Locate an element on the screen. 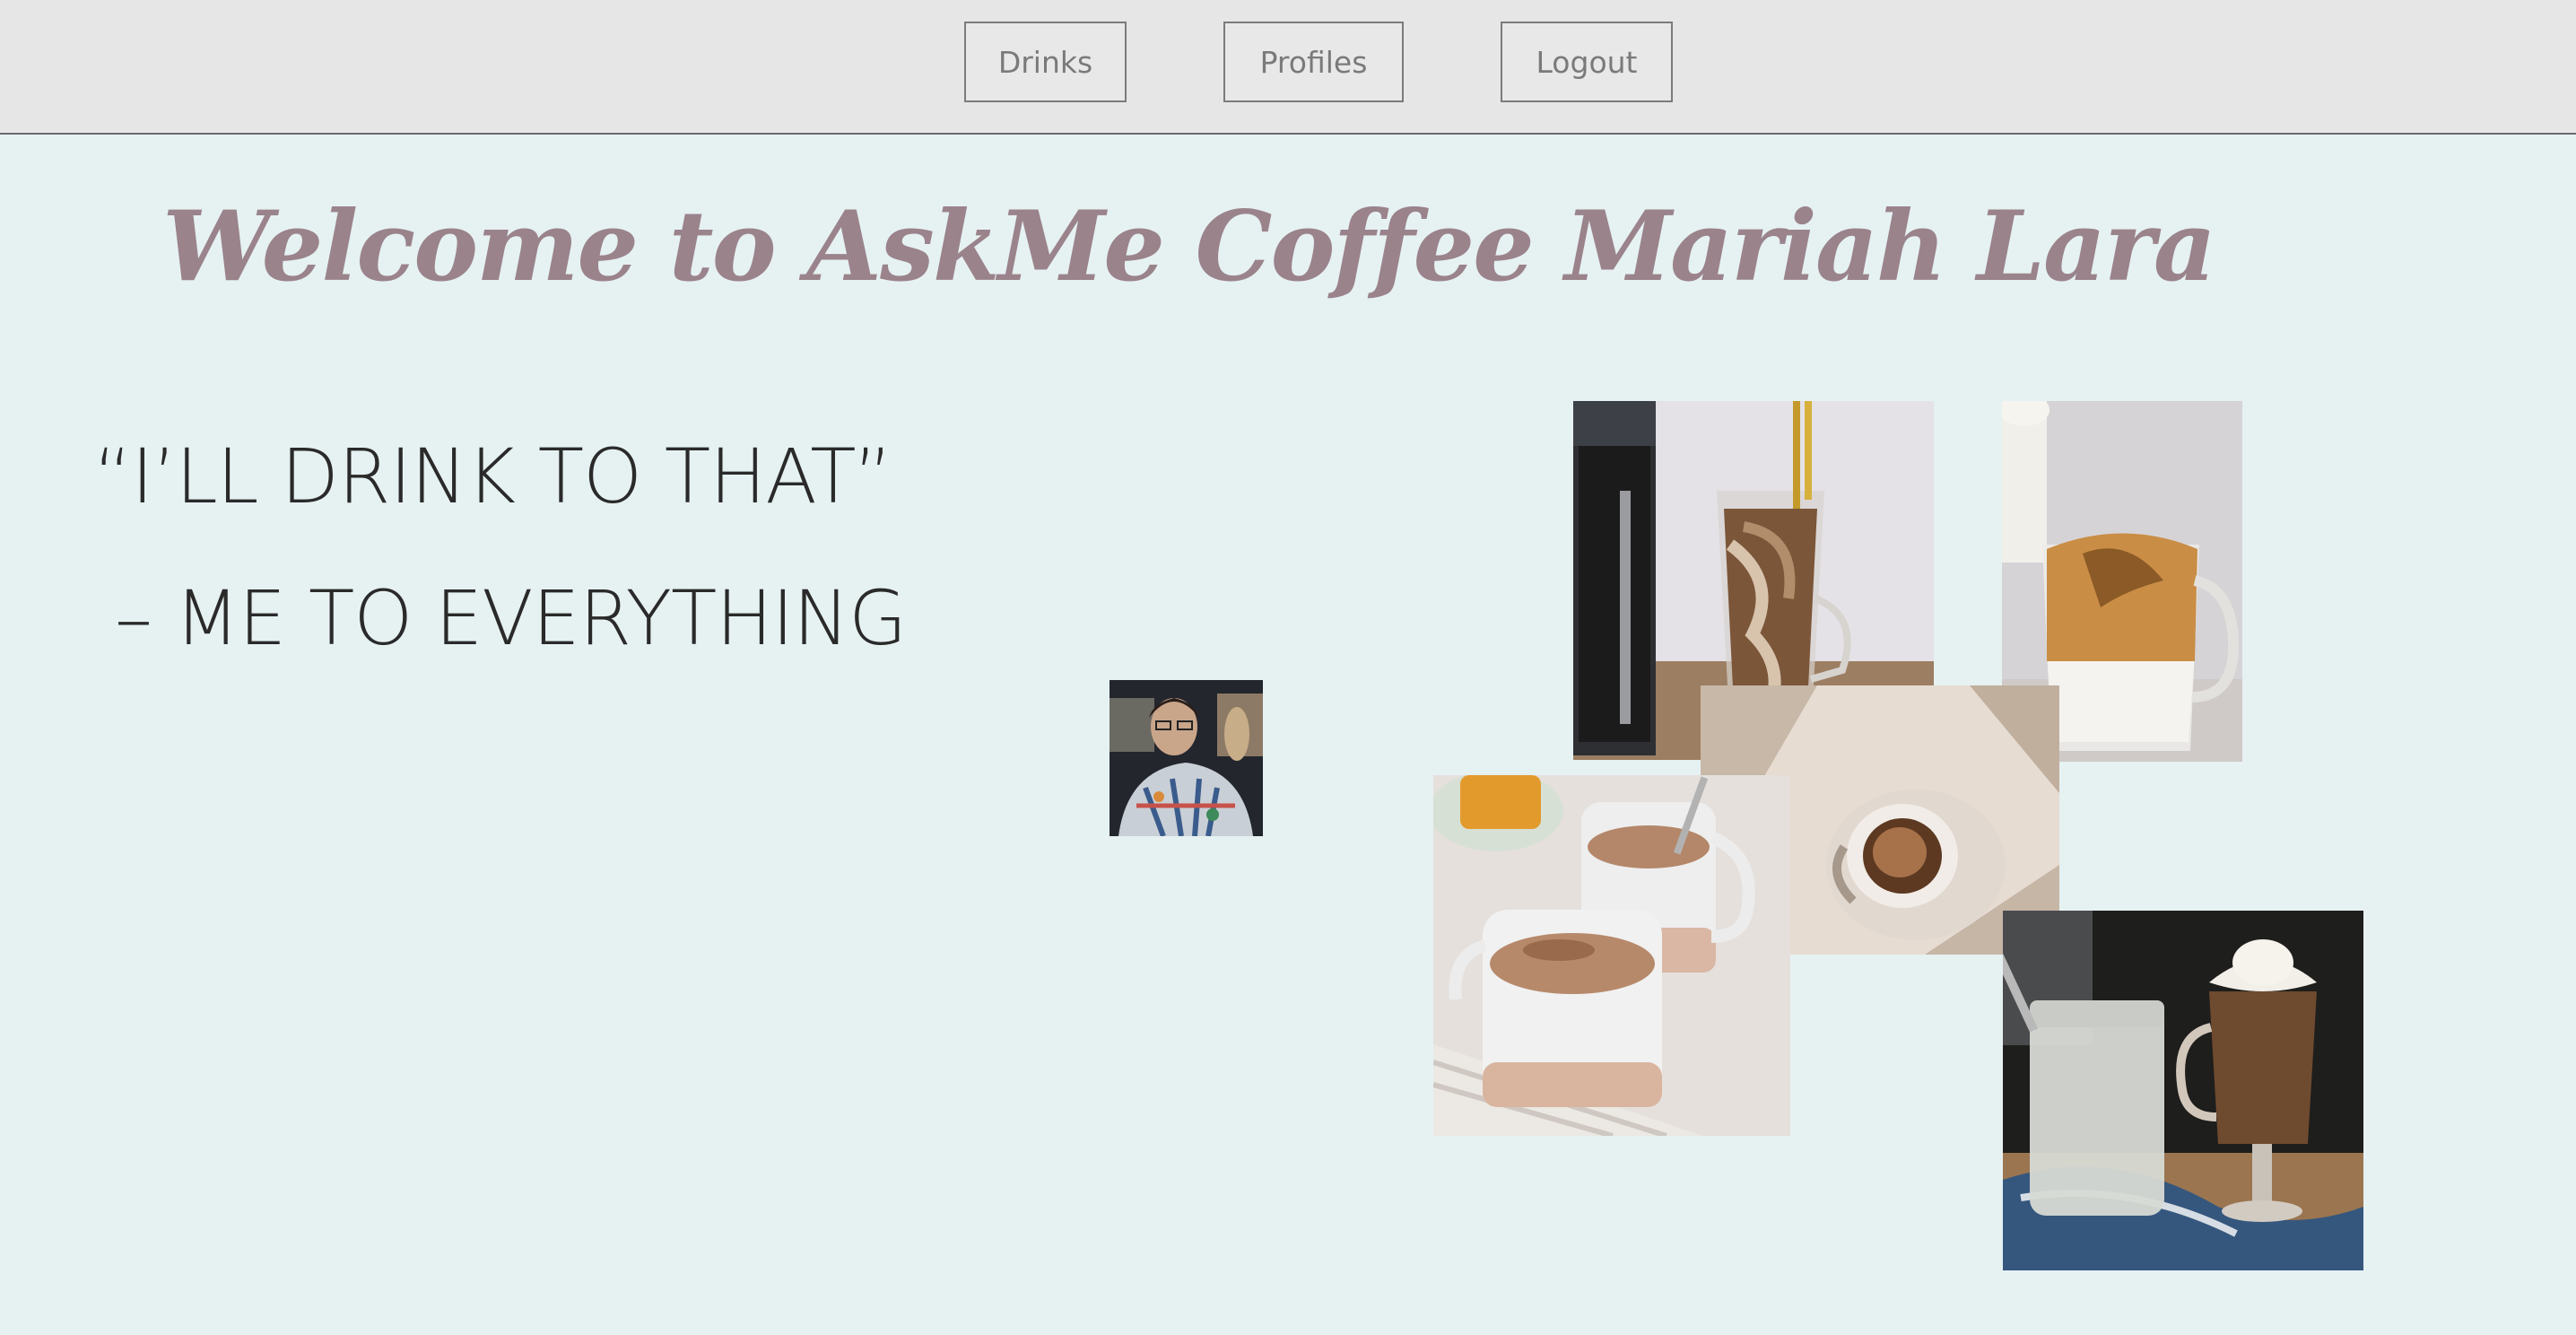 This screenshot has height=1335, width=2576. profiles-button: Profiles is located at coordinates (1313, 62).